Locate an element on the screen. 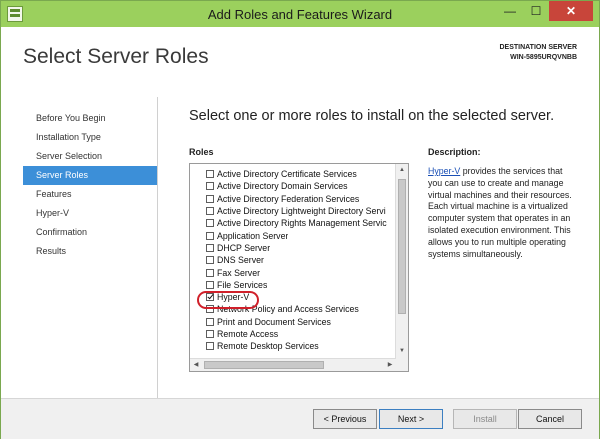 This screenshot has height=439, width=600. role-label: Active Directory Certificate Services is located at coordinates (287, 174).